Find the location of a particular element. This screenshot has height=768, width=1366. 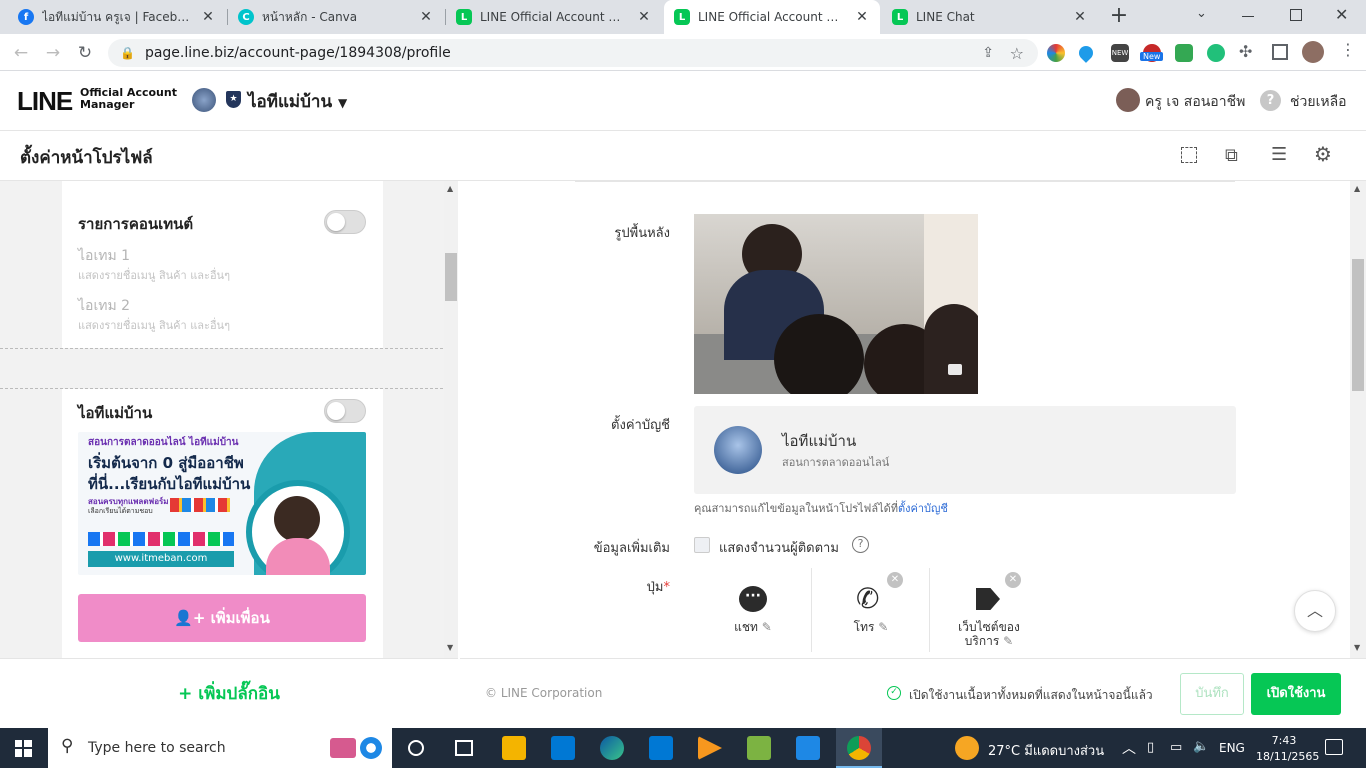

account-switcher: ไอทีแม่บ้าน ▼ is located at coordinates (297, 101).